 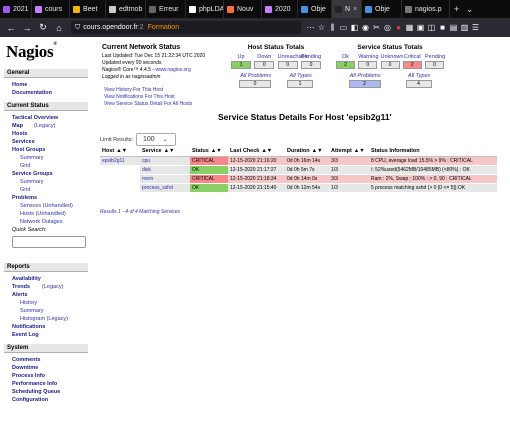 I want to click on nav-event-log: Event Log, so click(x=25, y=335).